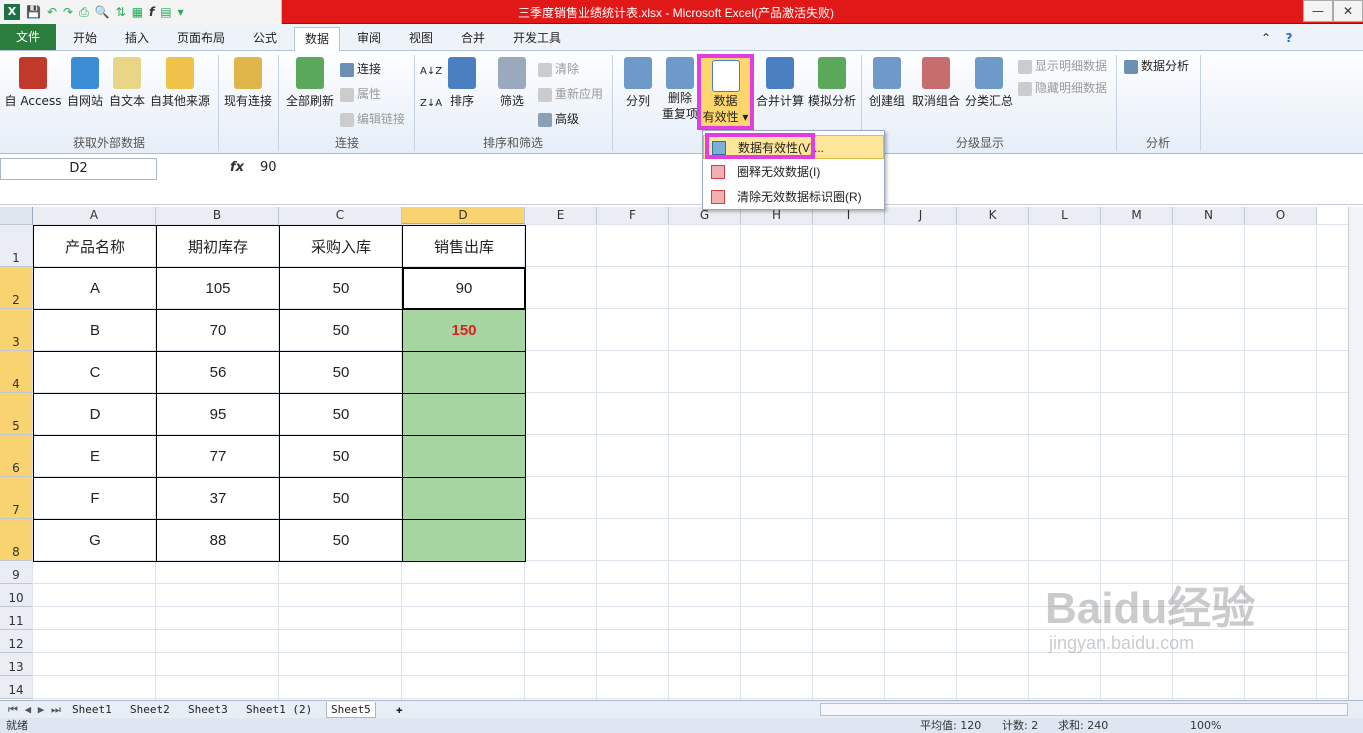 This screenshot has height=733, width=1363. What do you see at coordinates (1289, 39) in the screenshot?
I see `help-icon: ?` at bounding box center [1289, 39].